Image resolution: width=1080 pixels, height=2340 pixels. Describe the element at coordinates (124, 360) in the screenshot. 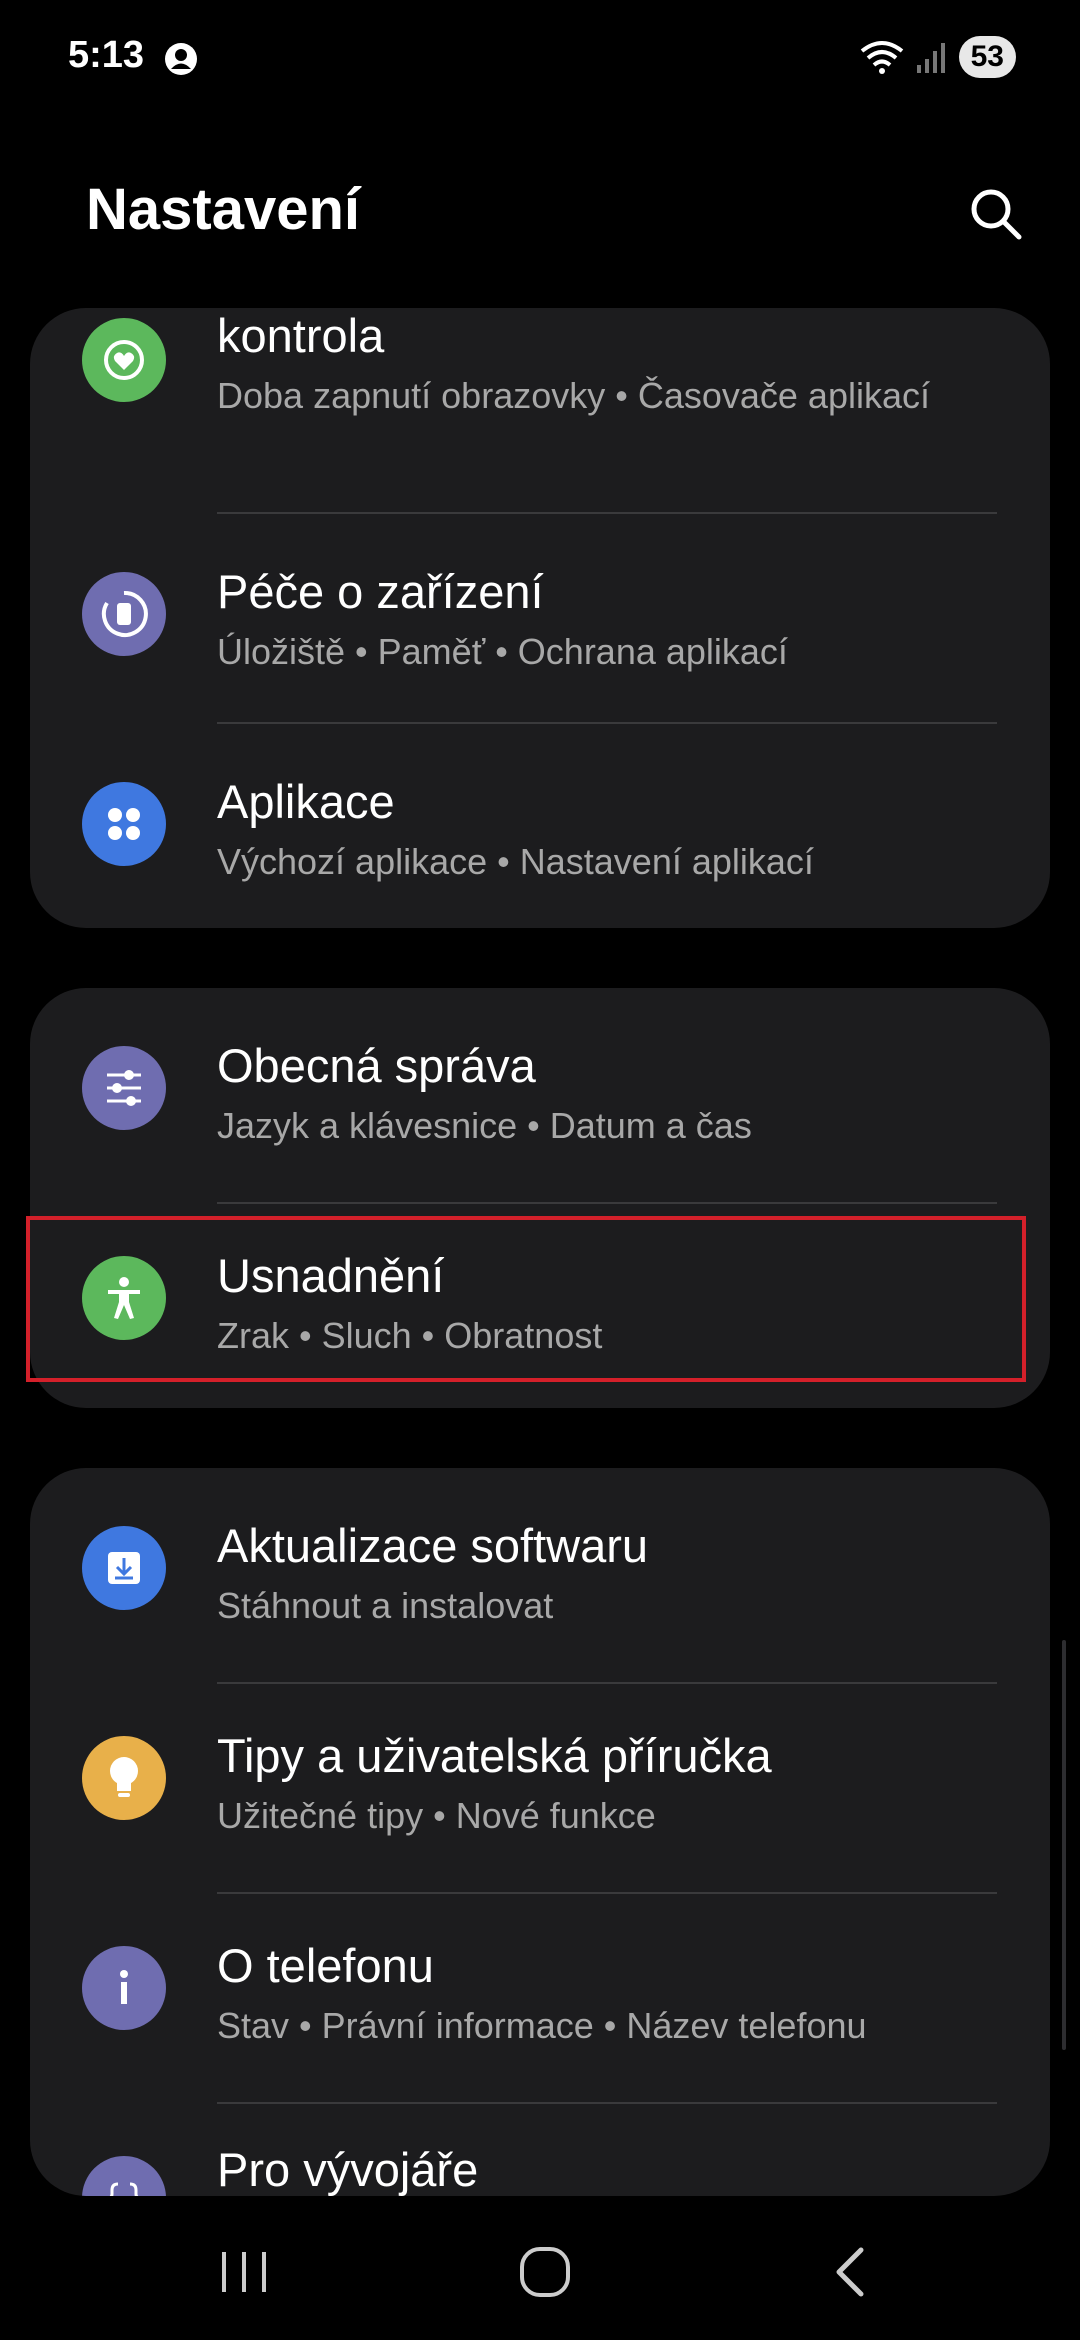

I see `digital-wellbeing-icon` at that location.